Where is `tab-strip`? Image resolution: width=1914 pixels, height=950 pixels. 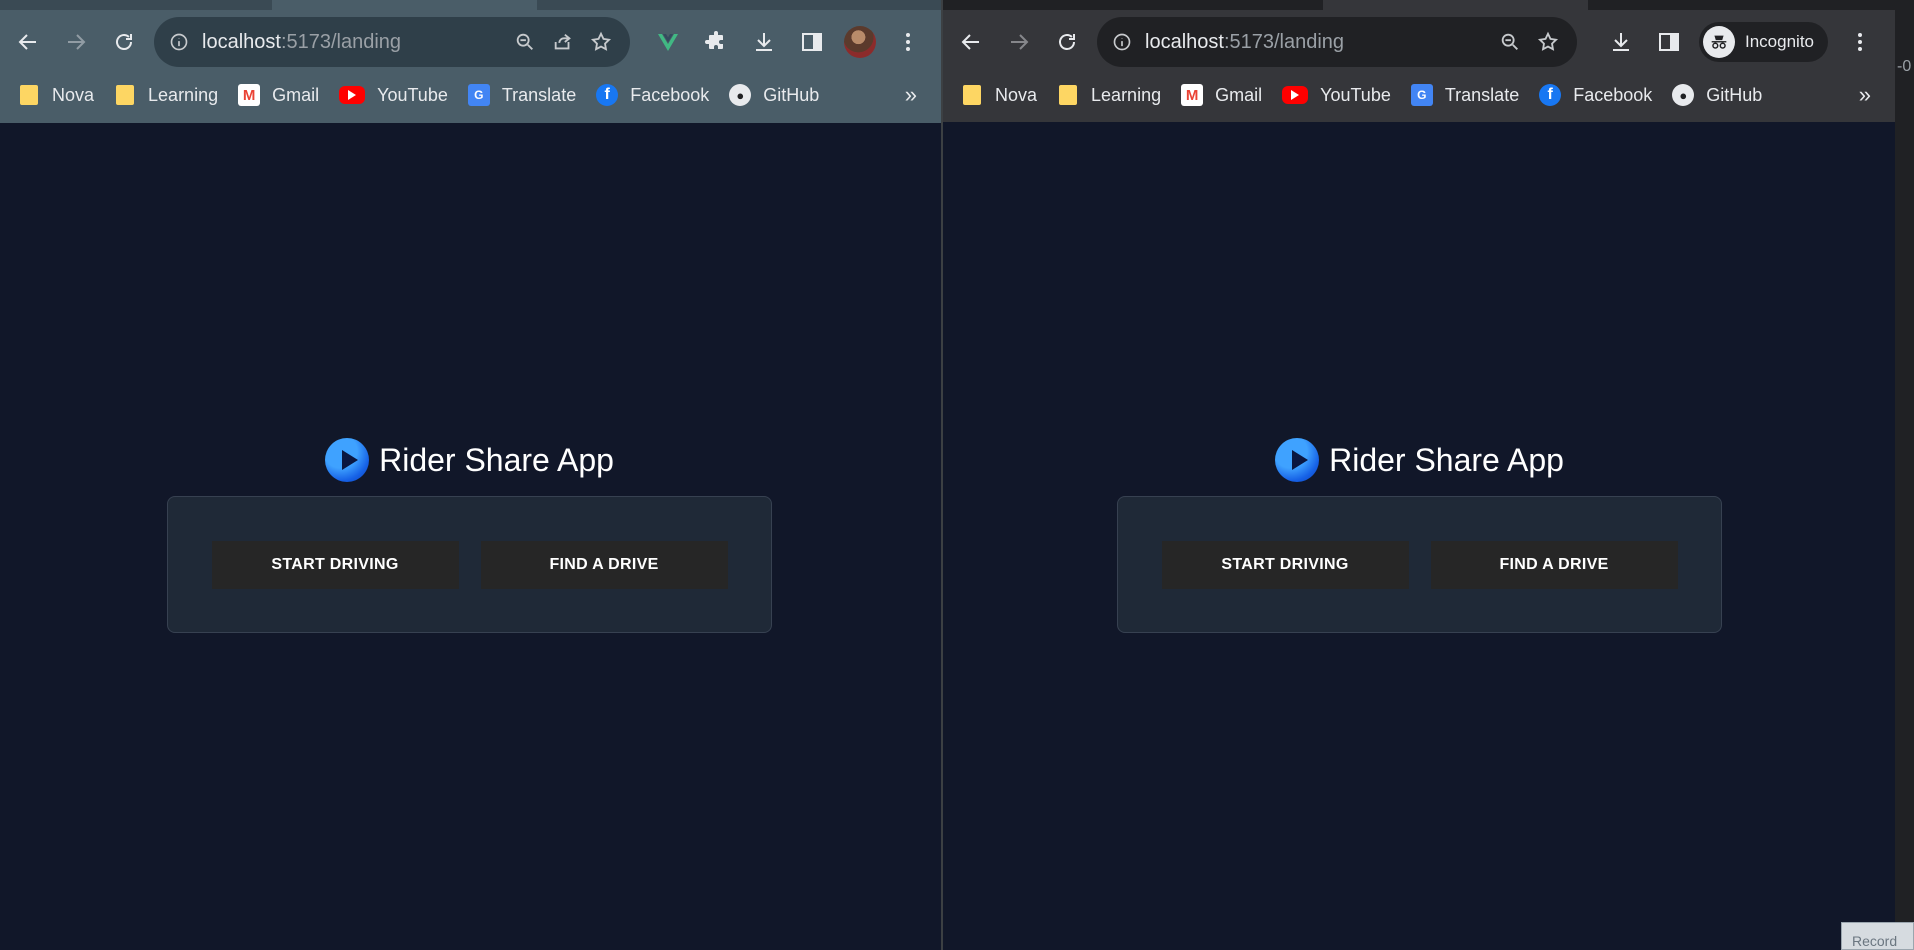
tab-strip is located at coordinates (470, 5).